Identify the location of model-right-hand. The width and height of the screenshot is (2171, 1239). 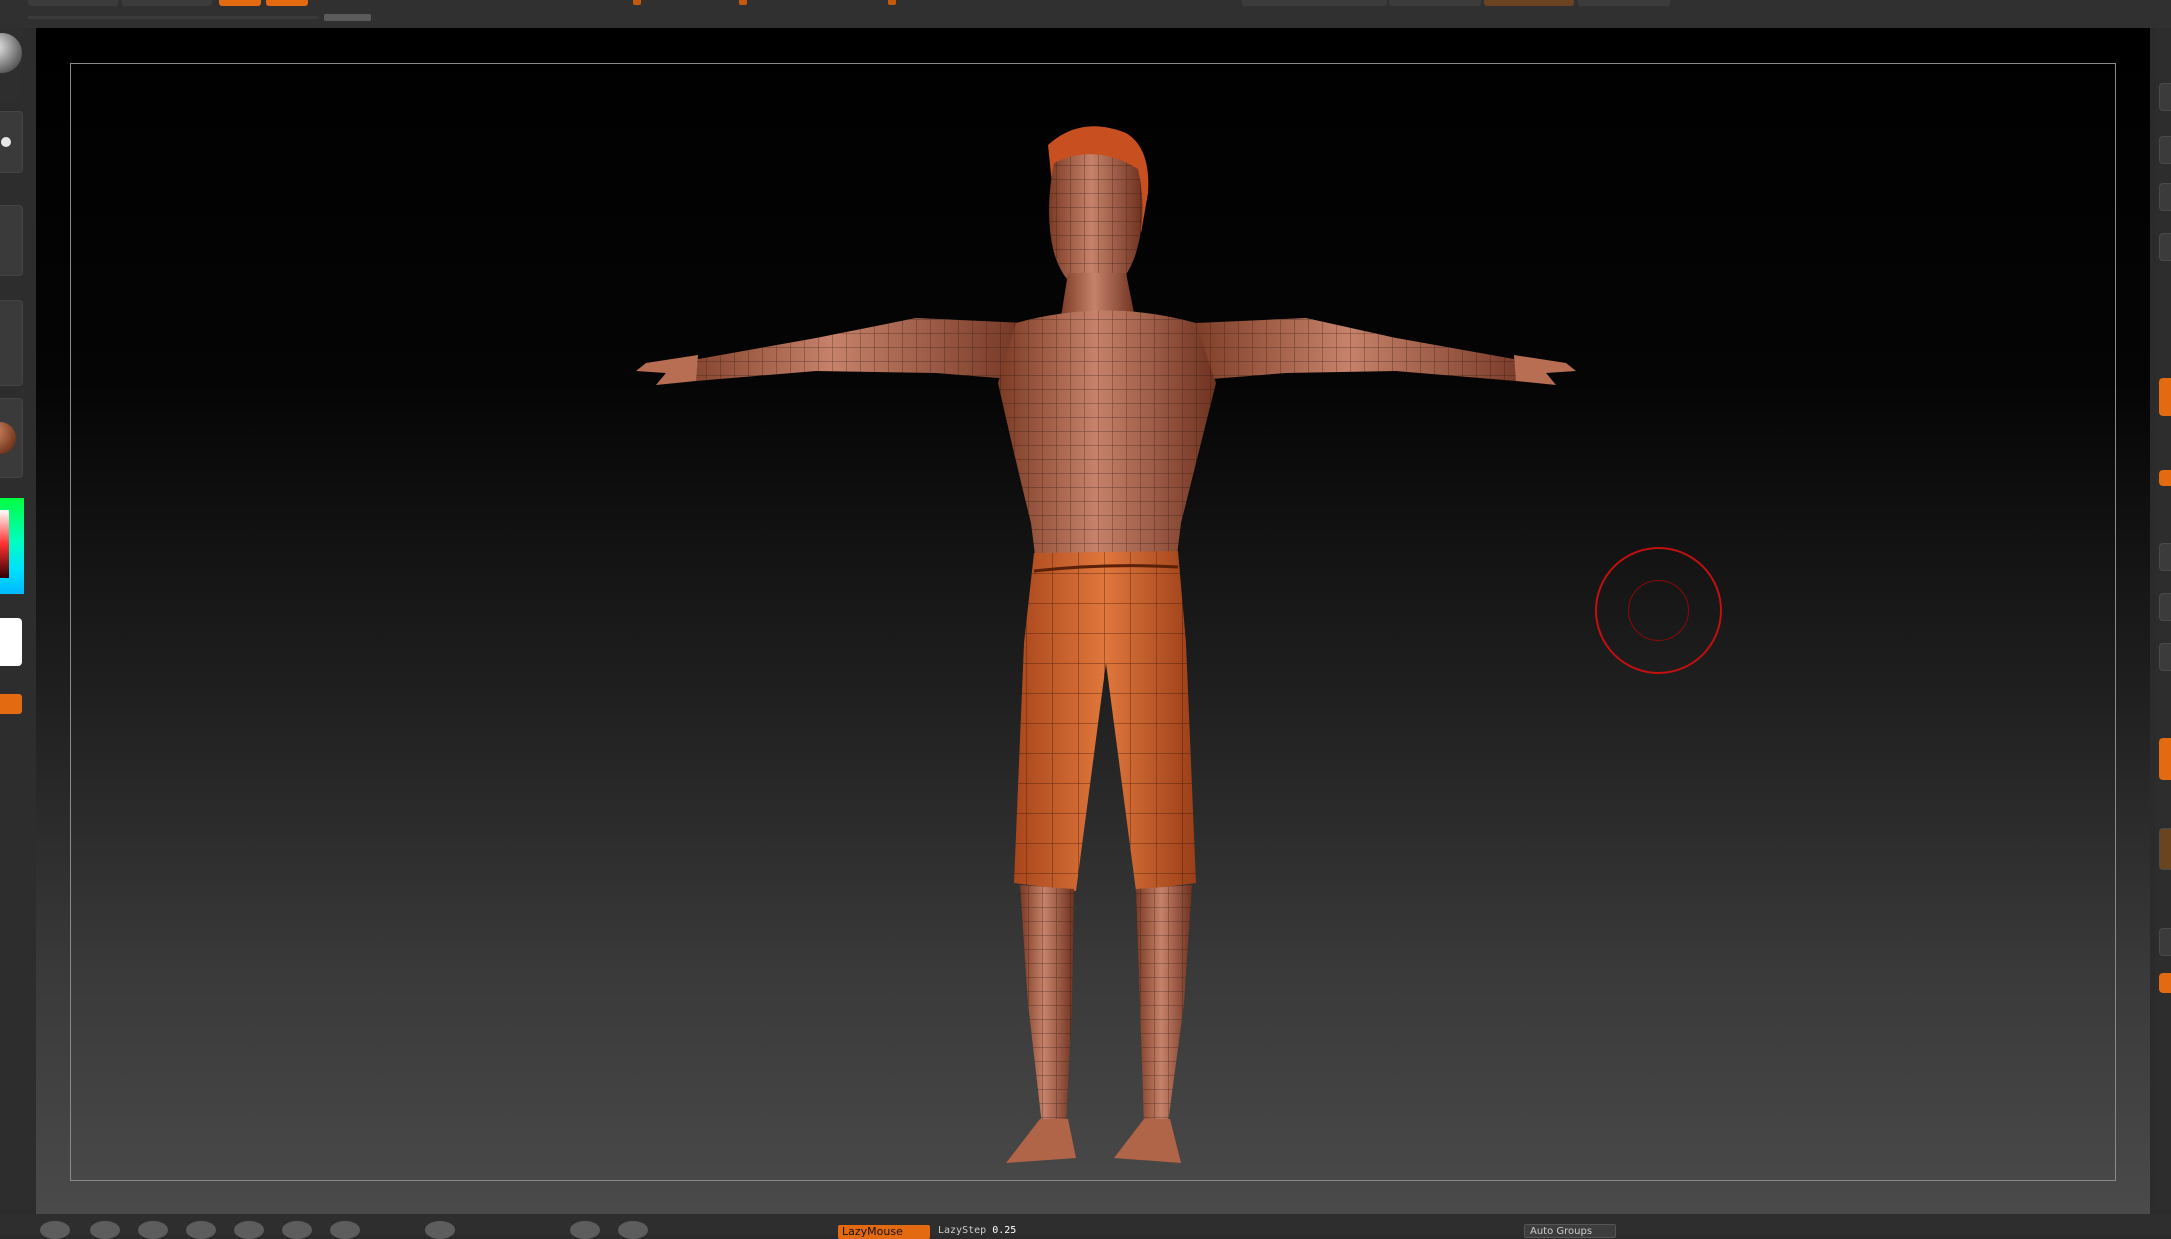
(1545, 370).